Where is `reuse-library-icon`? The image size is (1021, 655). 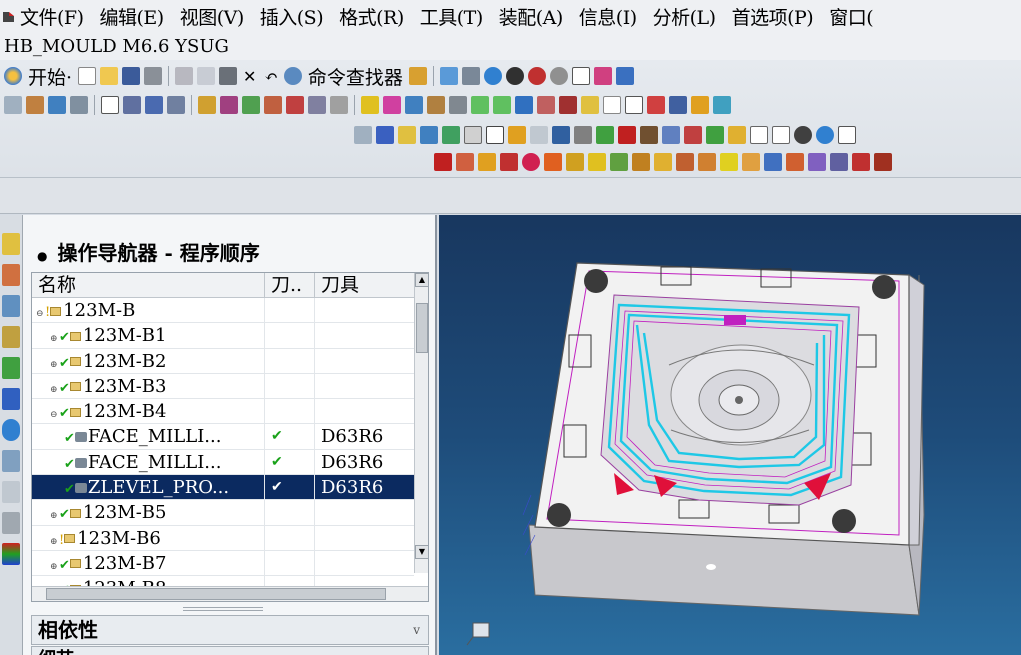 reuse-library-icon is located at coordinates (11, 399).